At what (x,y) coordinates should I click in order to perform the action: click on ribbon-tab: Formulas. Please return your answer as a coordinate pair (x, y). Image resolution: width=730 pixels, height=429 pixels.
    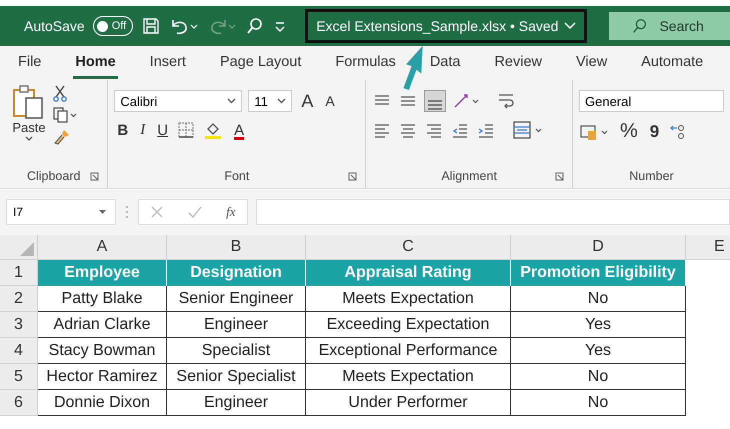
    Looking at the image, I should click on (365, 63).